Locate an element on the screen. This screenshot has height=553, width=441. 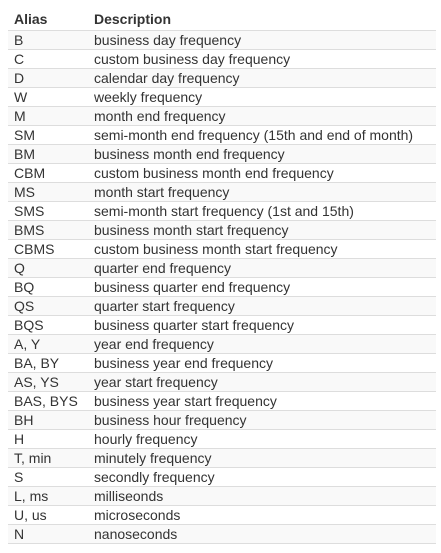
alias-column-header: Alias is located at coordinates (48, 20).